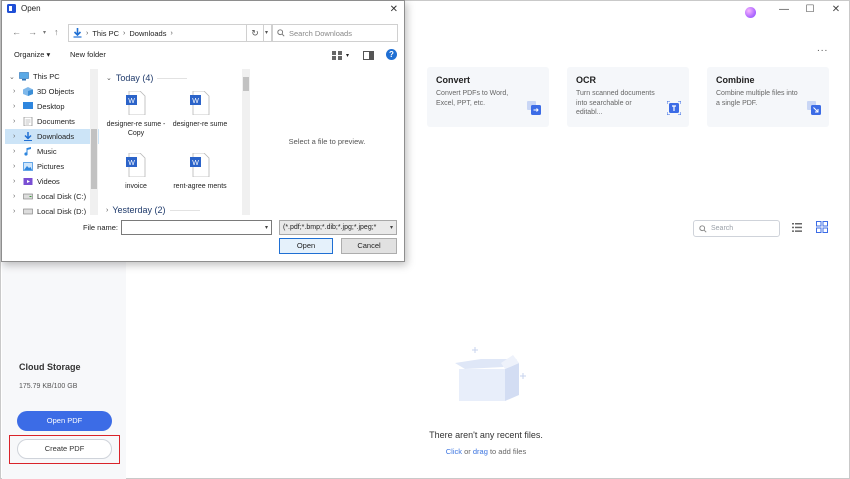 Image resolution: width=850 pixels, height=479 pixels. I want to click on recent-files-search: Search, so click(736, 228).